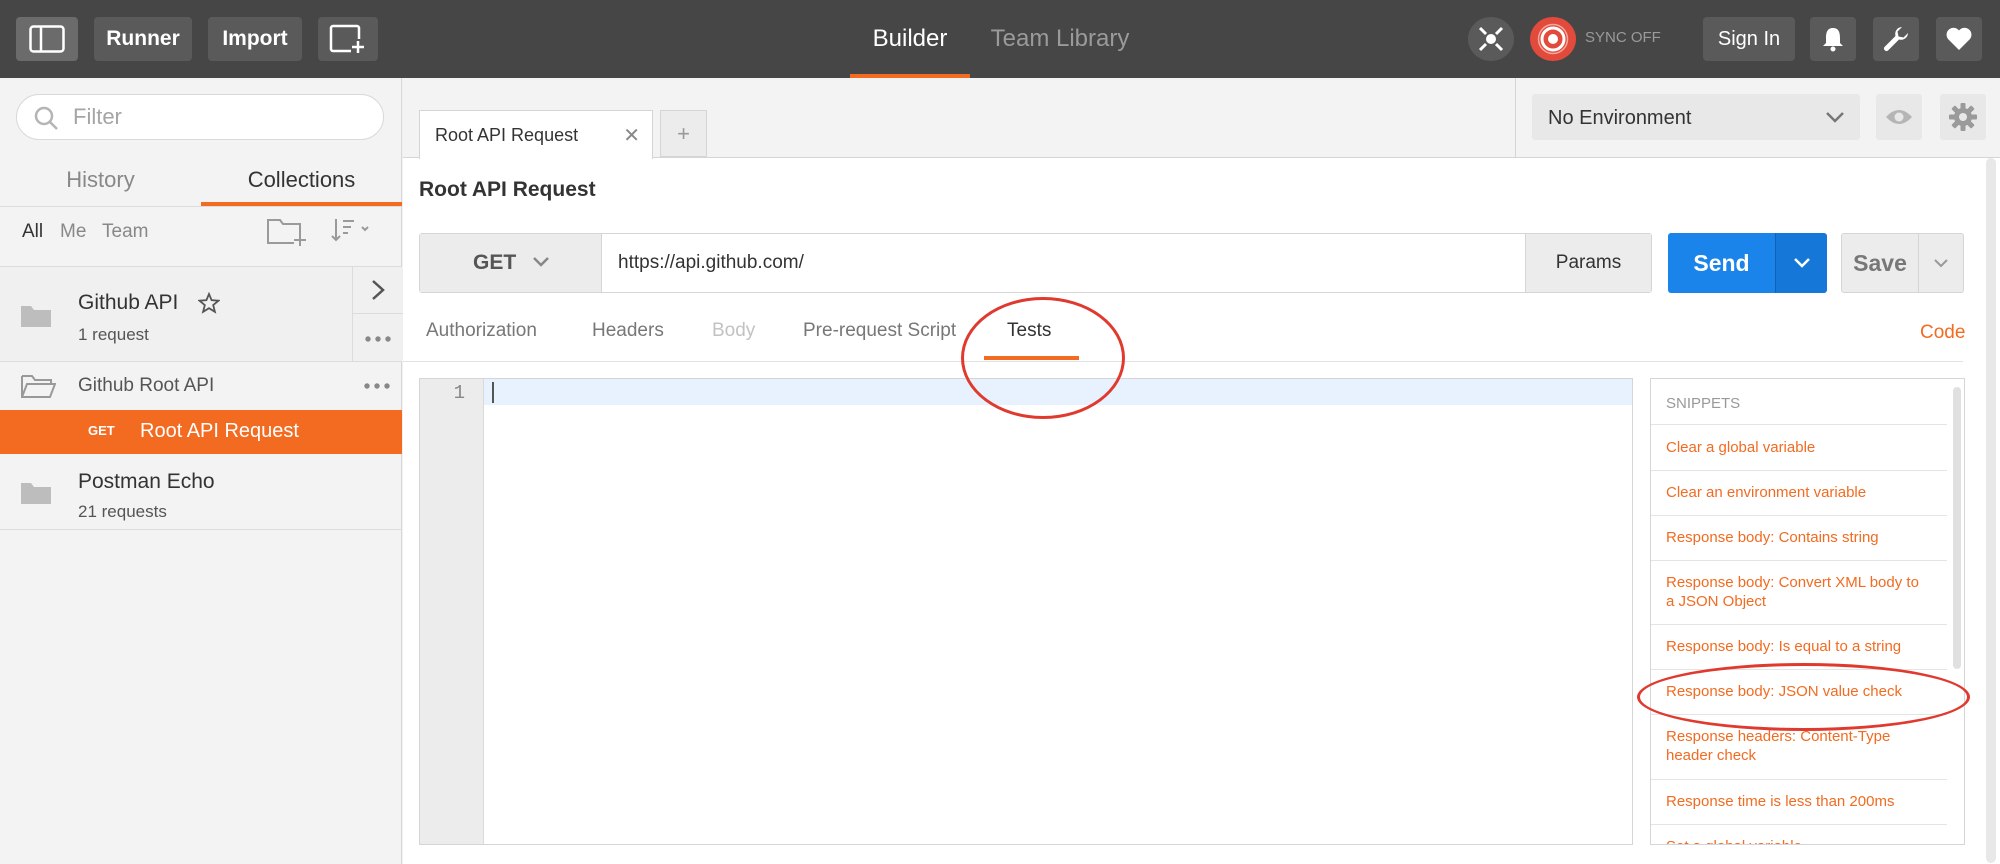  What do you see at coordinates (100, 180) in the screenshot?
I see `tab-history: History` at bounding box center [100, 180].